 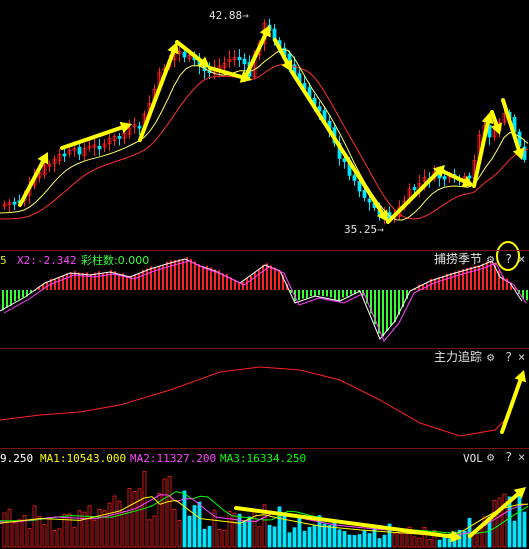 What do you see at coordinates (229, 15) in the screenshot?
I see `high-price-label: 42.88→` at bounding box center [229, 15].